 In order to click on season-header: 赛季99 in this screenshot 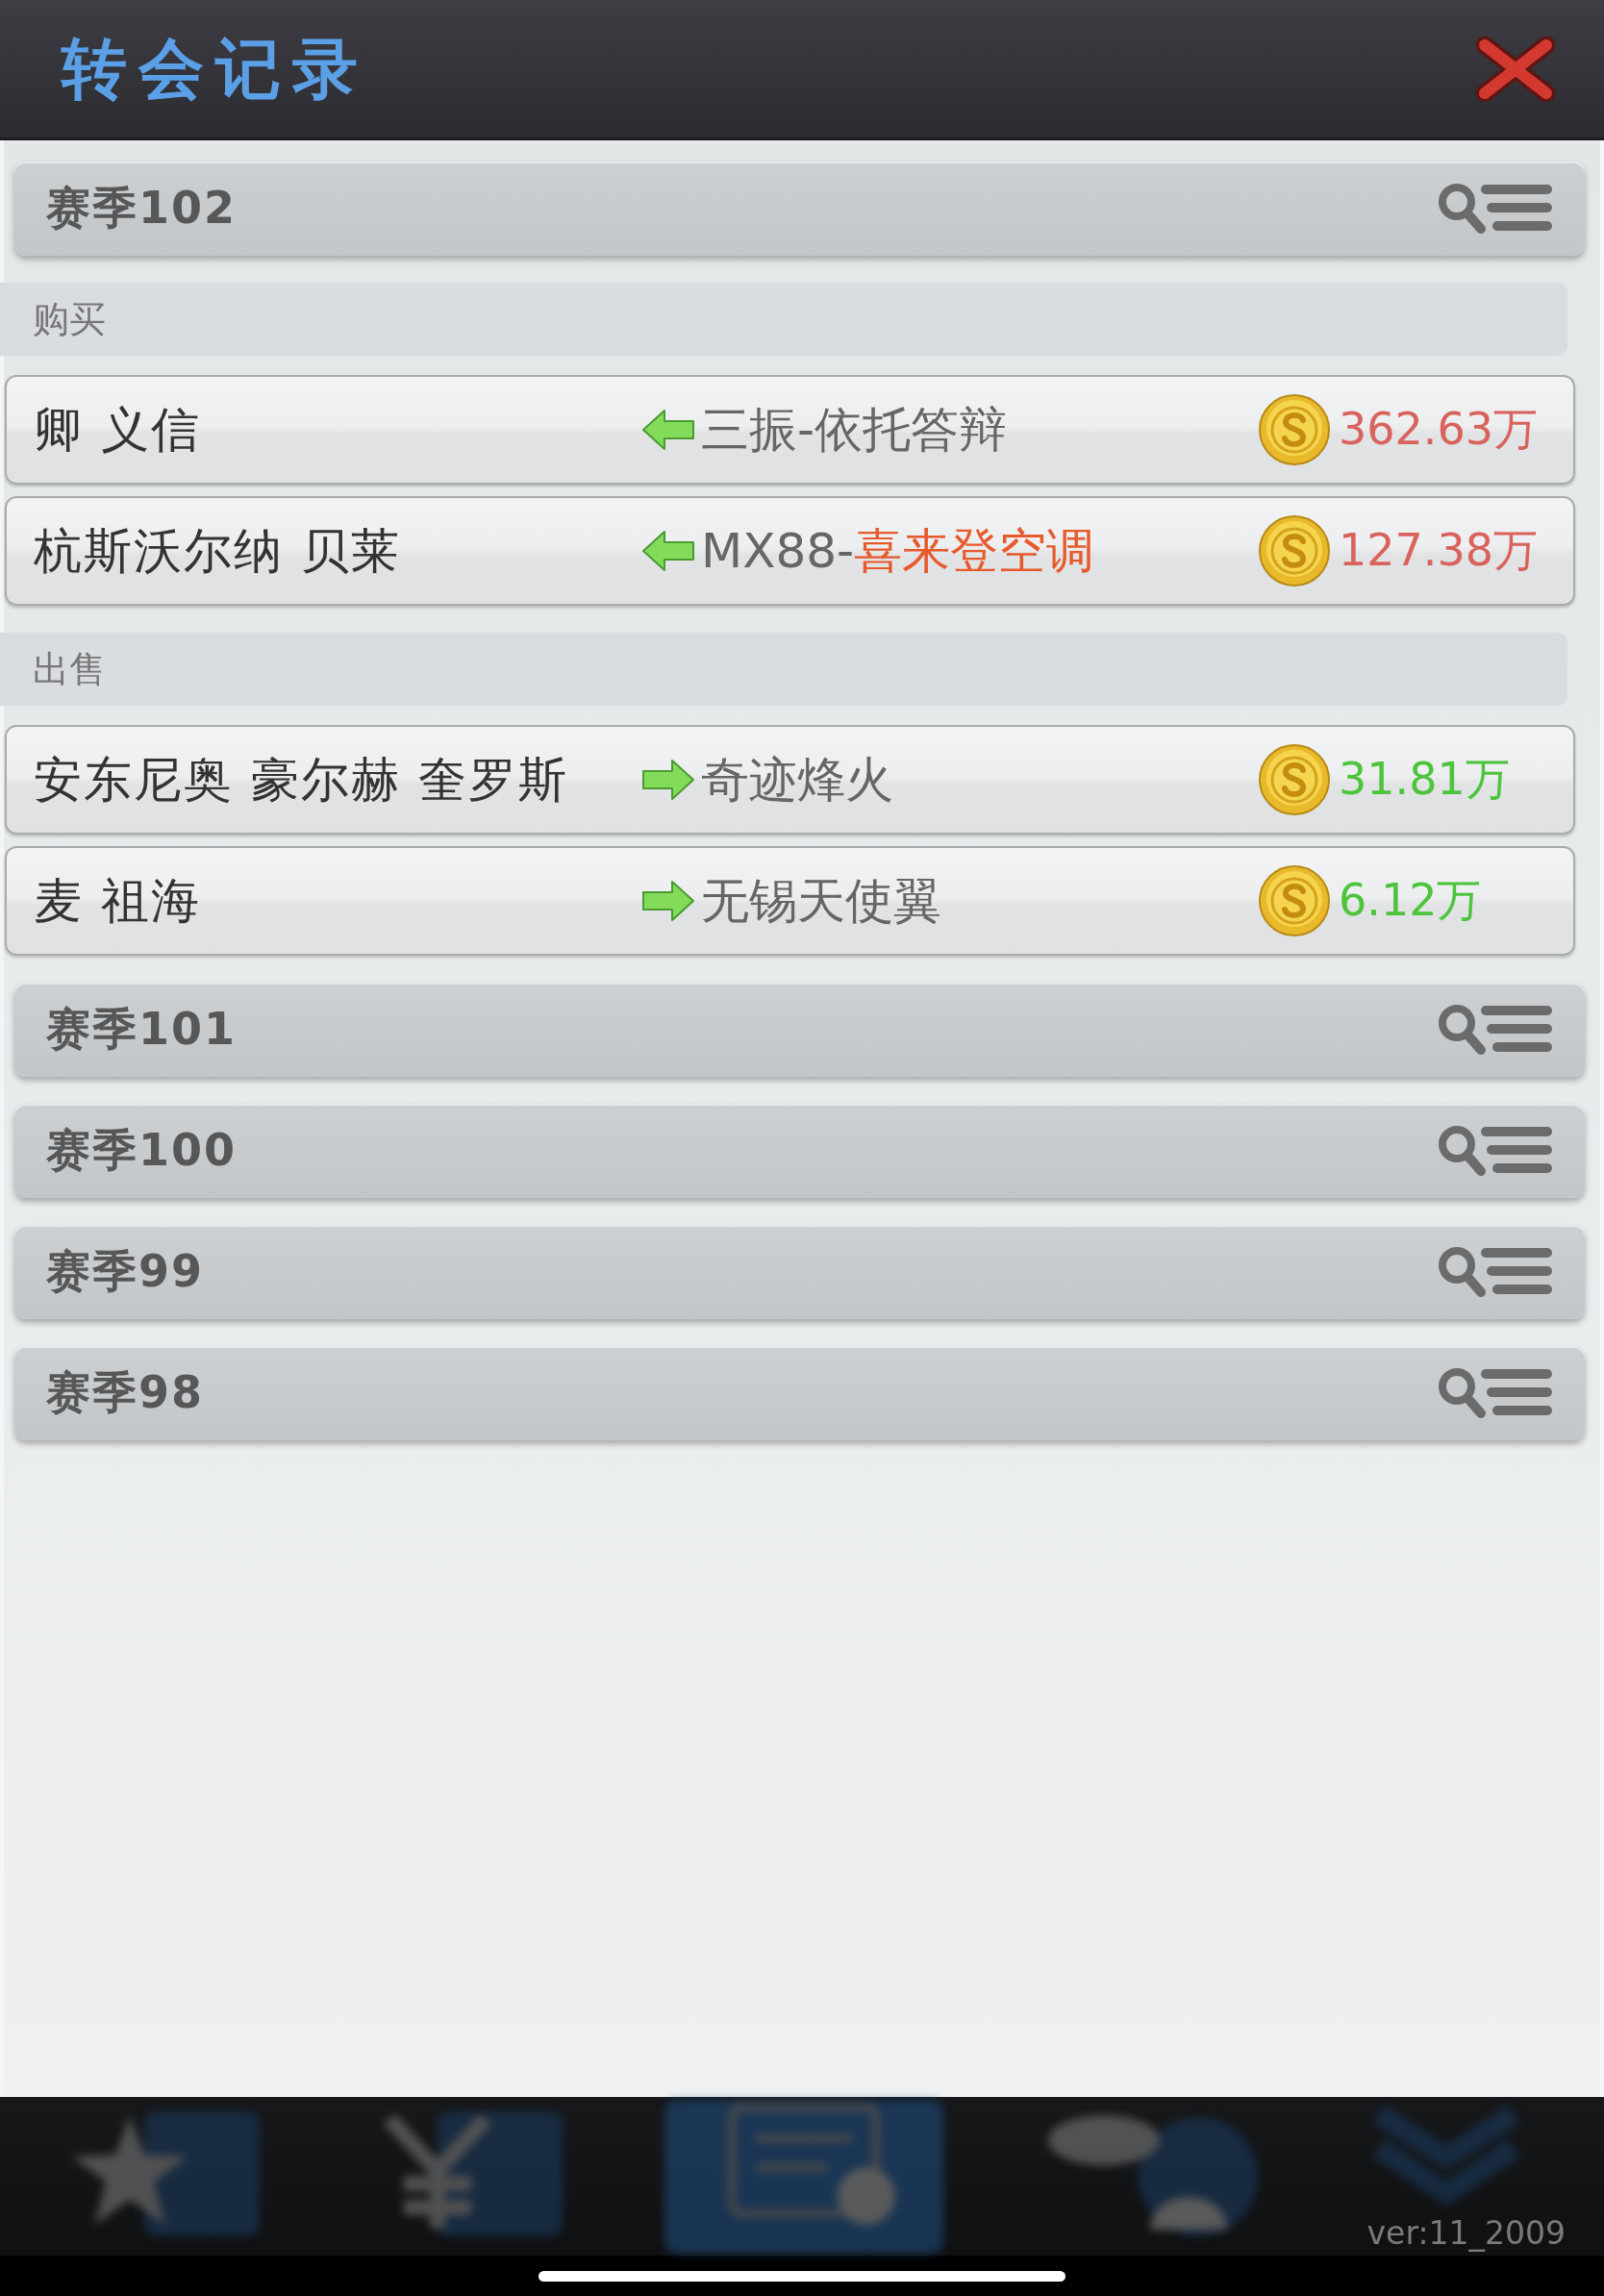, I will do `click(799, 1272)`.